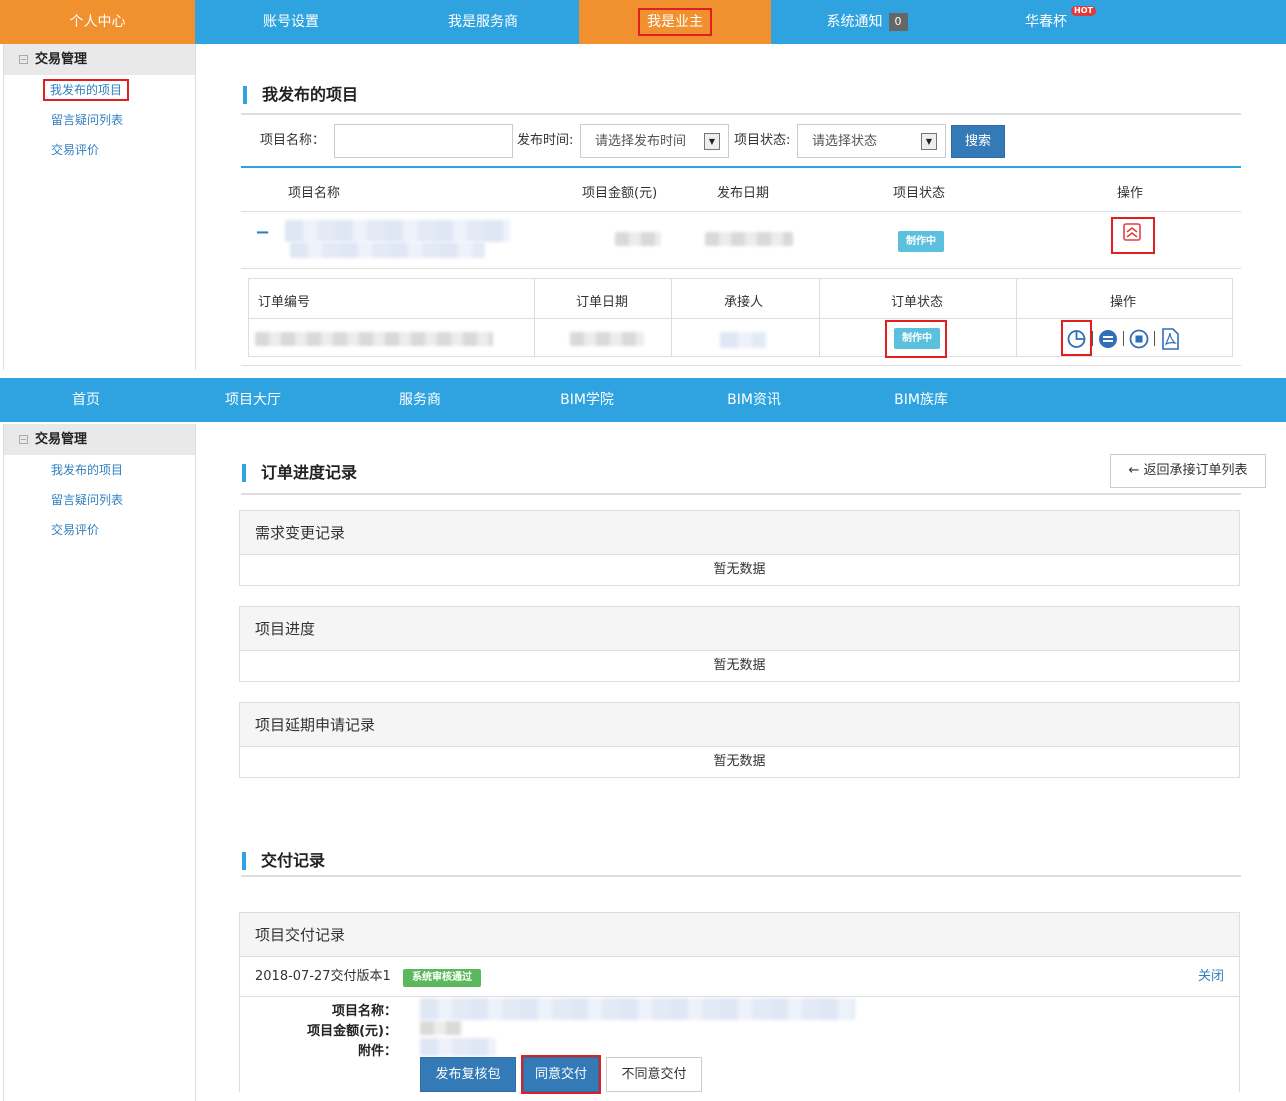 The image size is (1286, 1101). I want to click on nav-home: 首页, so click(86, 400).